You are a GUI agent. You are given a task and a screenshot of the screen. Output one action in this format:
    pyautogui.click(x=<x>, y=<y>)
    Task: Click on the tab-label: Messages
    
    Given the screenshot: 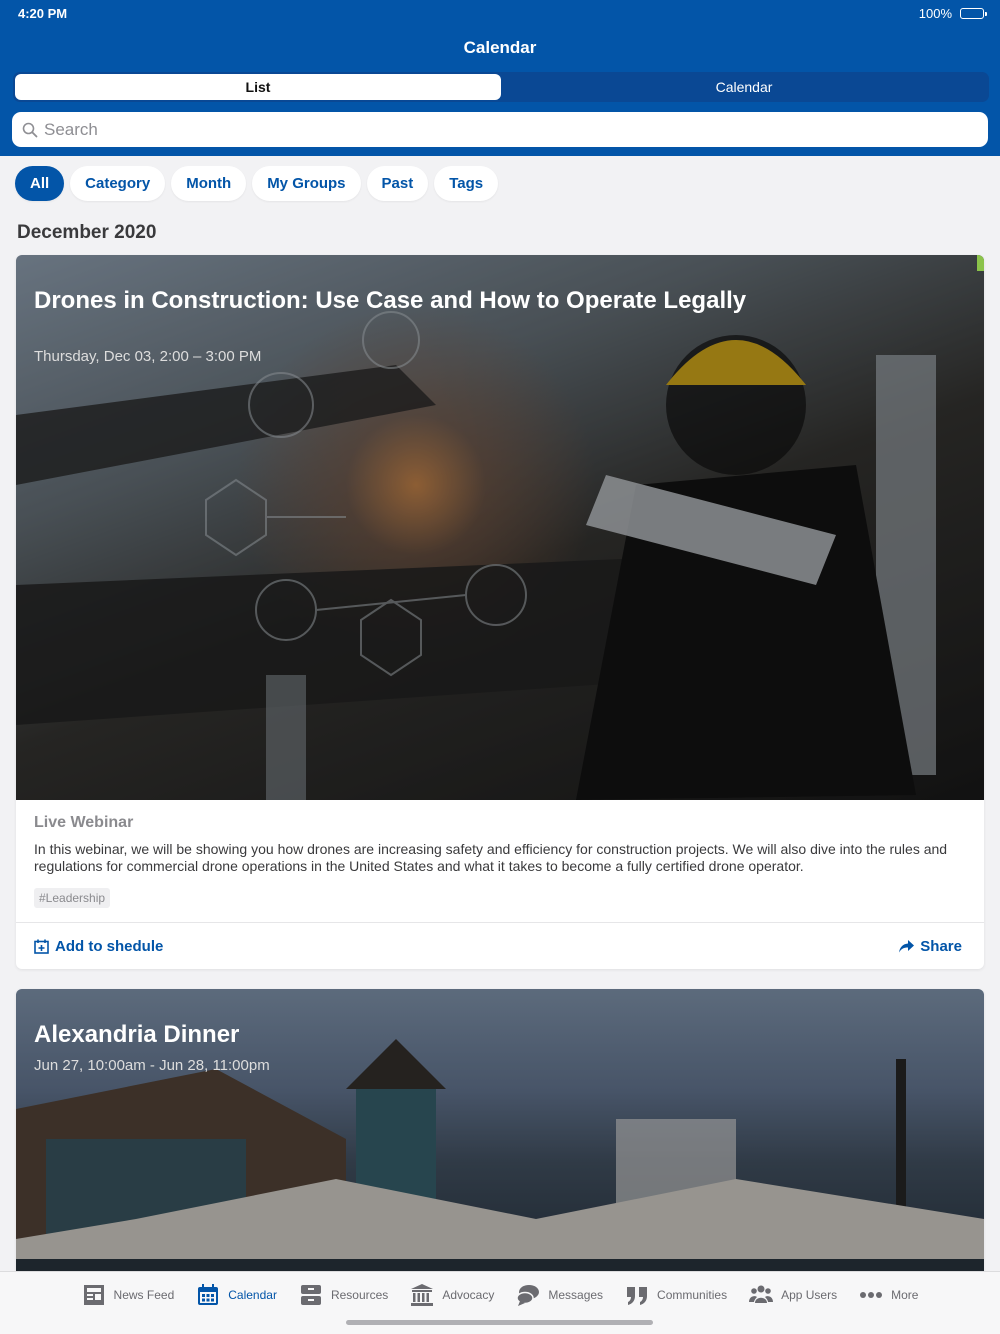 What is the action you would take?
    pyautogui.click(x=576, y=1295)
    